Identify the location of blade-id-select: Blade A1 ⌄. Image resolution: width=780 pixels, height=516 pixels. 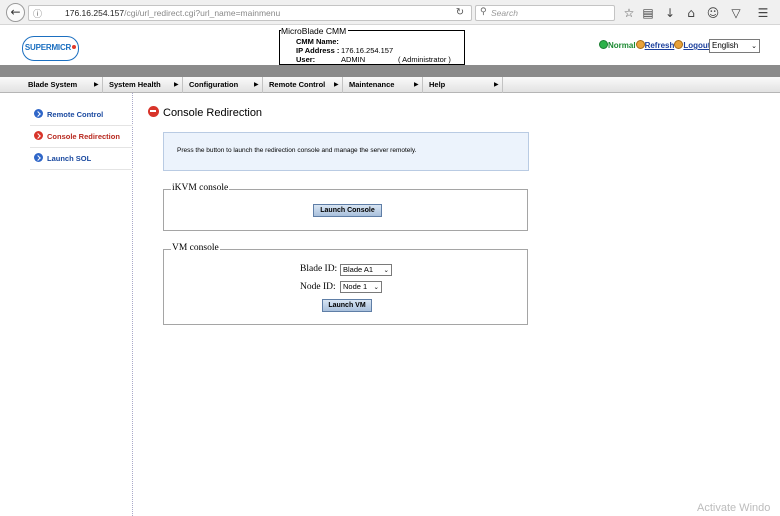
(366, 270).